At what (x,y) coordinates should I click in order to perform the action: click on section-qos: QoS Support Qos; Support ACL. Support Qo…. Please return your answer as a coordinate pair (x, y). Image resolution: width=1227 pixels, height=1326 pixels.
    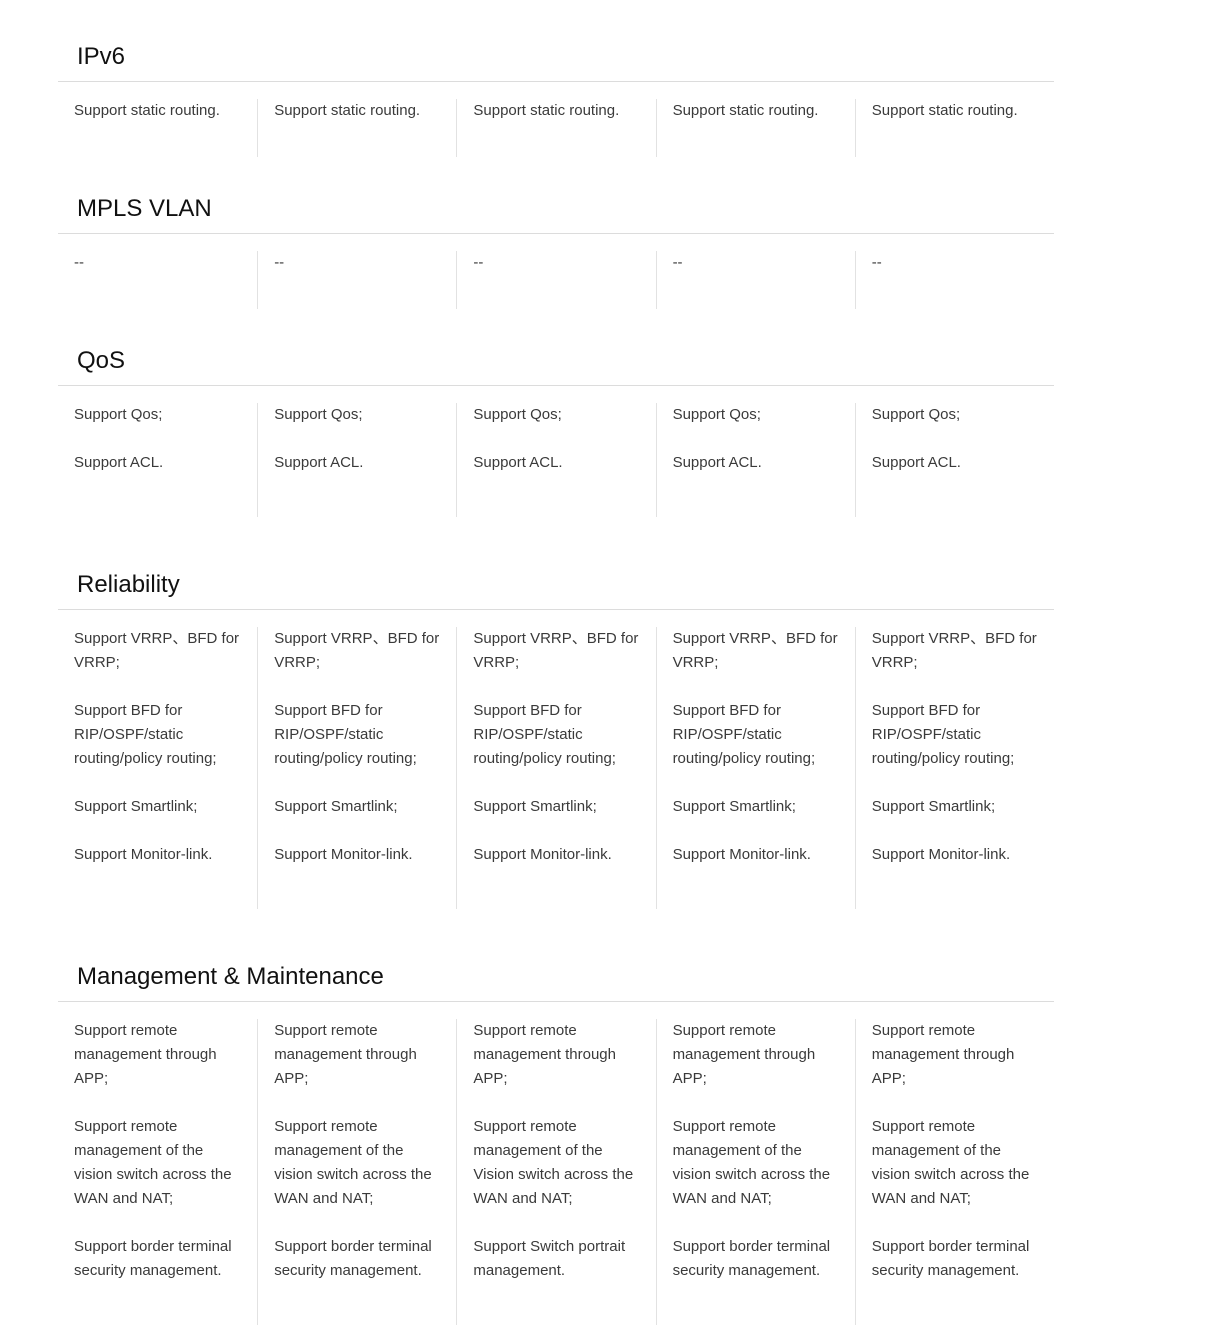
    Looking at the image, I should click on (556, 427).